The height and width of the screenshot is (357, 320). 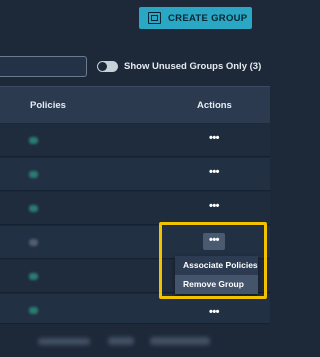 I want to click on table-pagination, so click(x=135, y=340).